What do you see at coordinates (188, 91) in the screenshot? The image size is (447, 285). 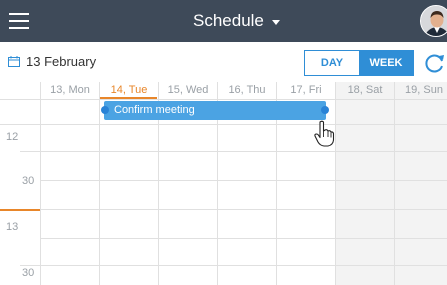 I see `day-header-wed: 15, Wed` at bounding box center [188, 91].